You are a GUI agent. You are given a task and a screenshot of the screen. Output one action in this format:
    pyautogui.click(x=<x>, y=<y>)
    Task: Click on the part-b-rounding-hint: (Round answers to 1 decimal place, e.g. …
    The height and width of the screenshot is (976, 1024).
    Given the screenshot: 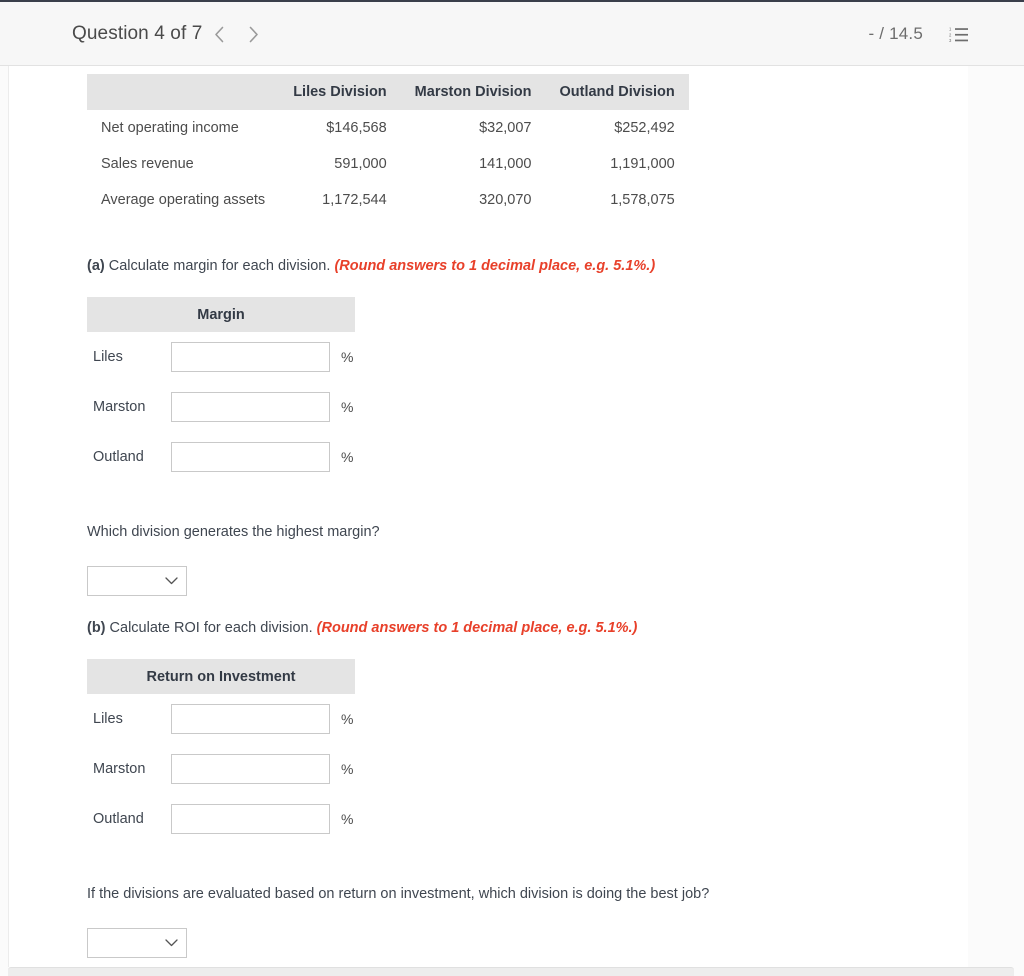 What is the action you would take?
    pyautogui.click(x=477, y=628)
    